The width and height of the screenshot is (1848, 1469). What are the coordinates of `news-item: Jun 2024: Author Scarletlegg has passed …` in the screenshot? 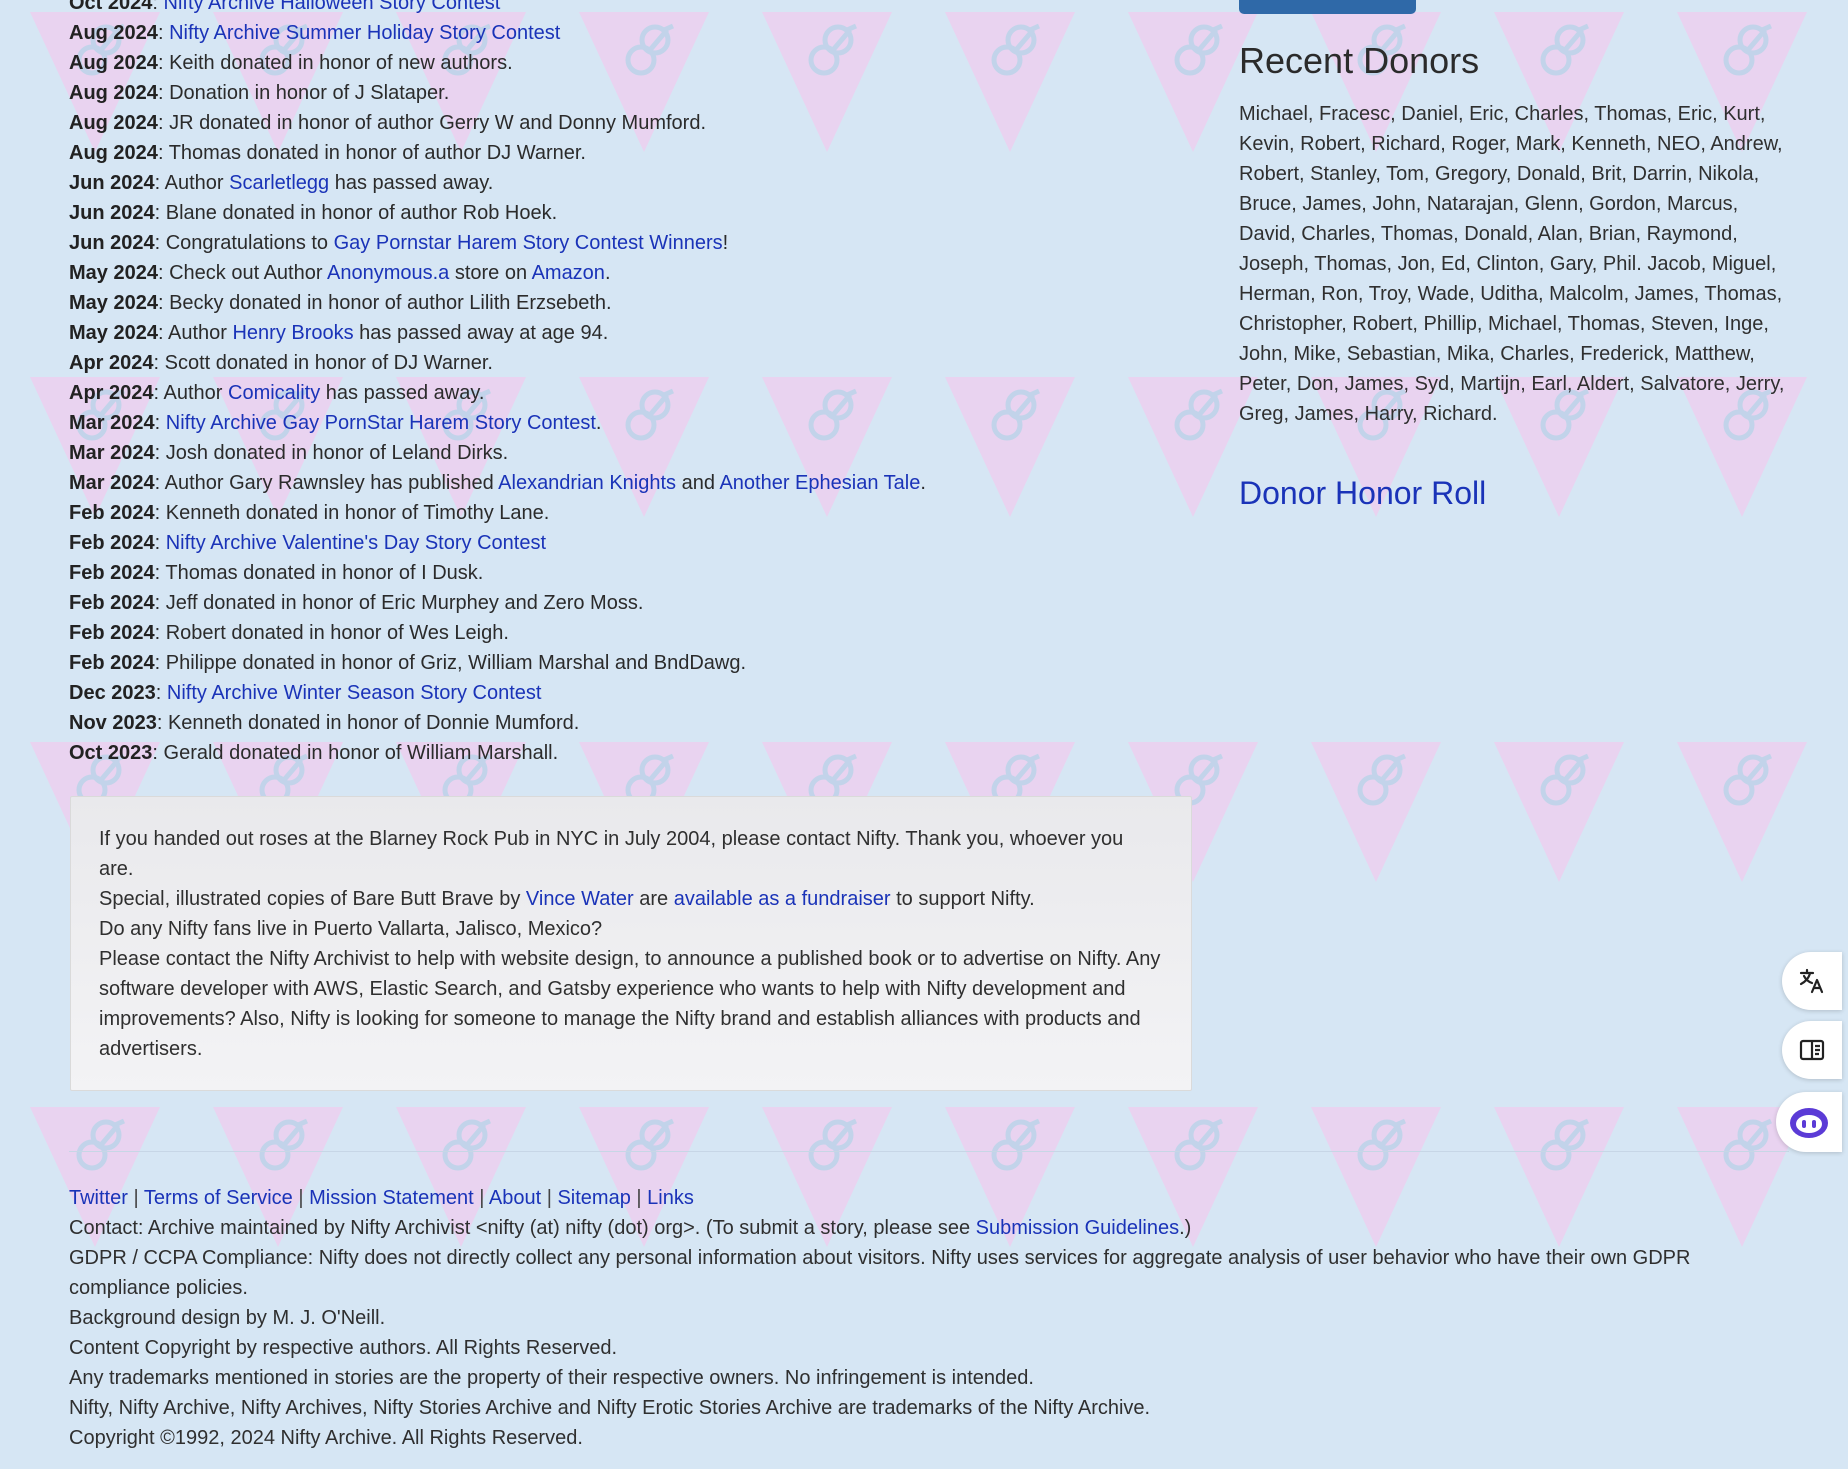 It's located at (281, 183).